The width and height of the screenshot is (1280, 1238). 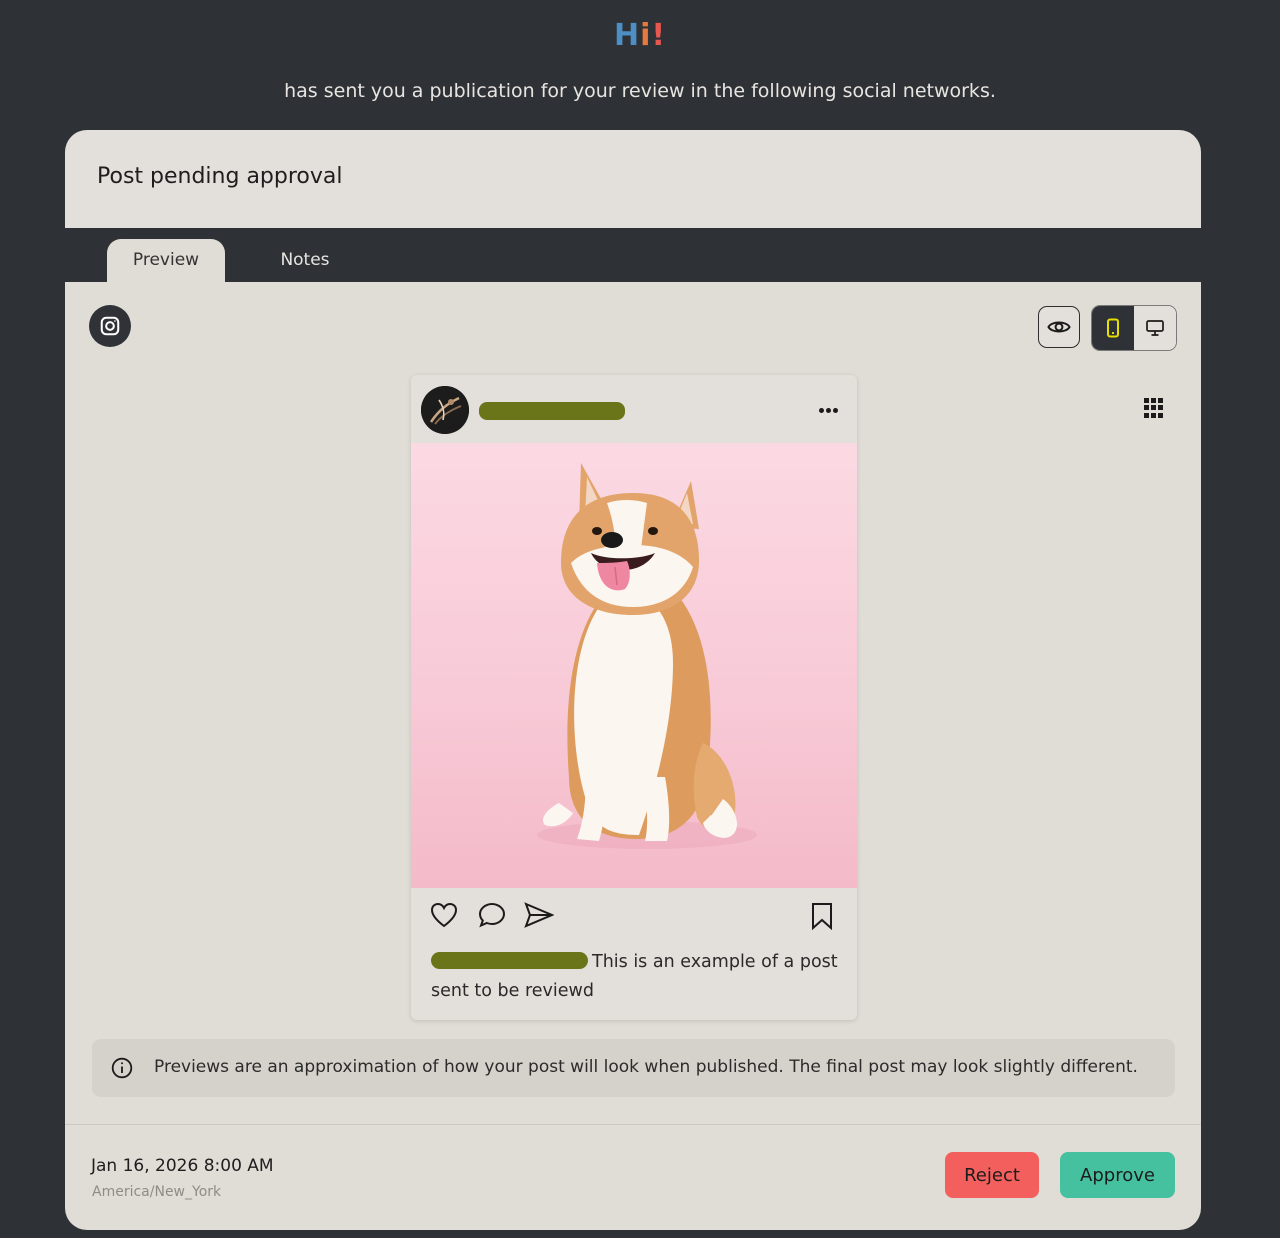 I want to click on info-icon, so click(x=122, y=1068).